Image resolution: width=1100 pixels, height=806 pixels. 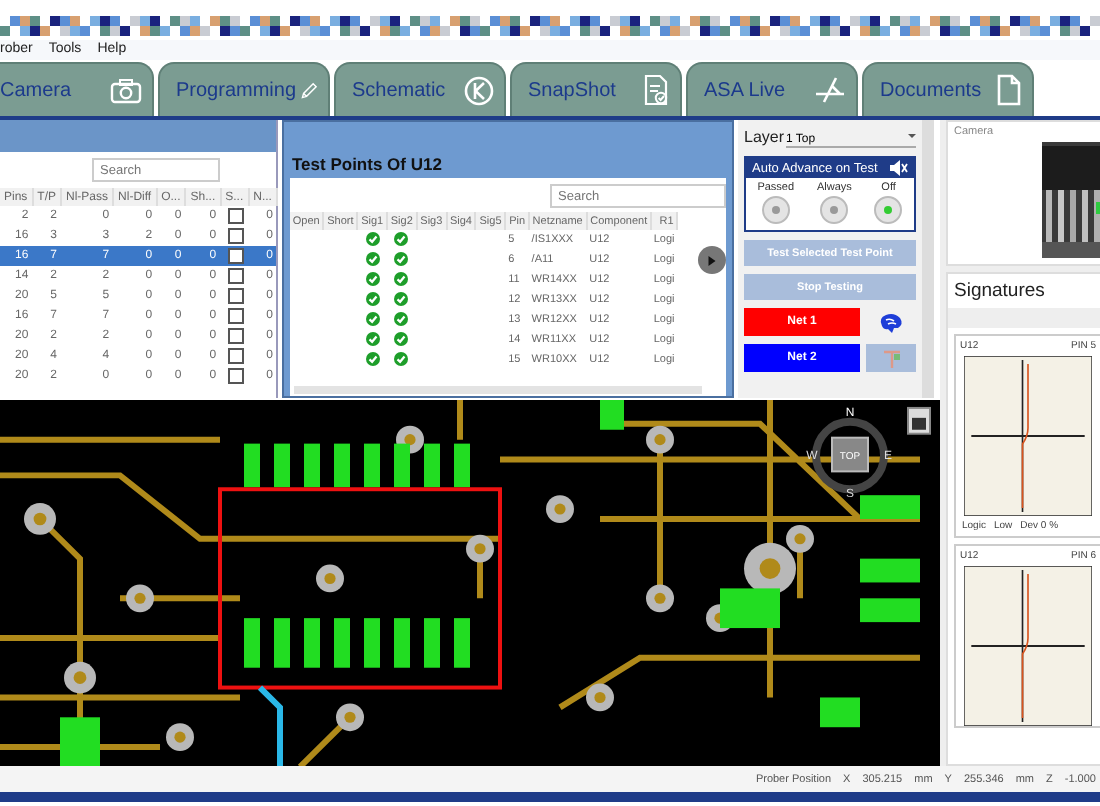 I want to click on panel-title: Test Points Of U12, so click(x=368, y=164).